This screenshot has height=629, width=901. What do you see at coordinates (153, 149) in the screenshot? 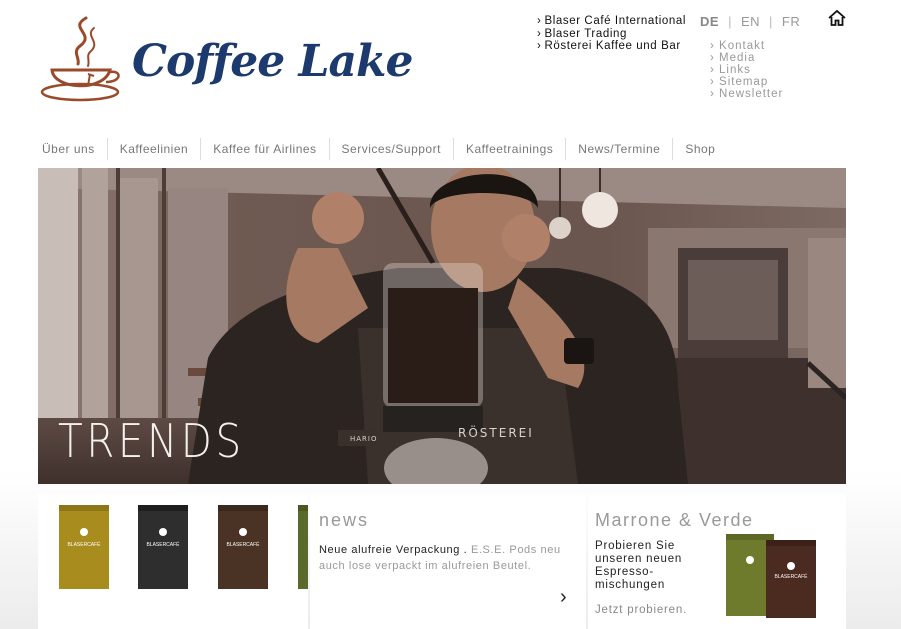
I see `nav-kaffeelinien: Kaffeelinien` at bounding box center [153, 149].